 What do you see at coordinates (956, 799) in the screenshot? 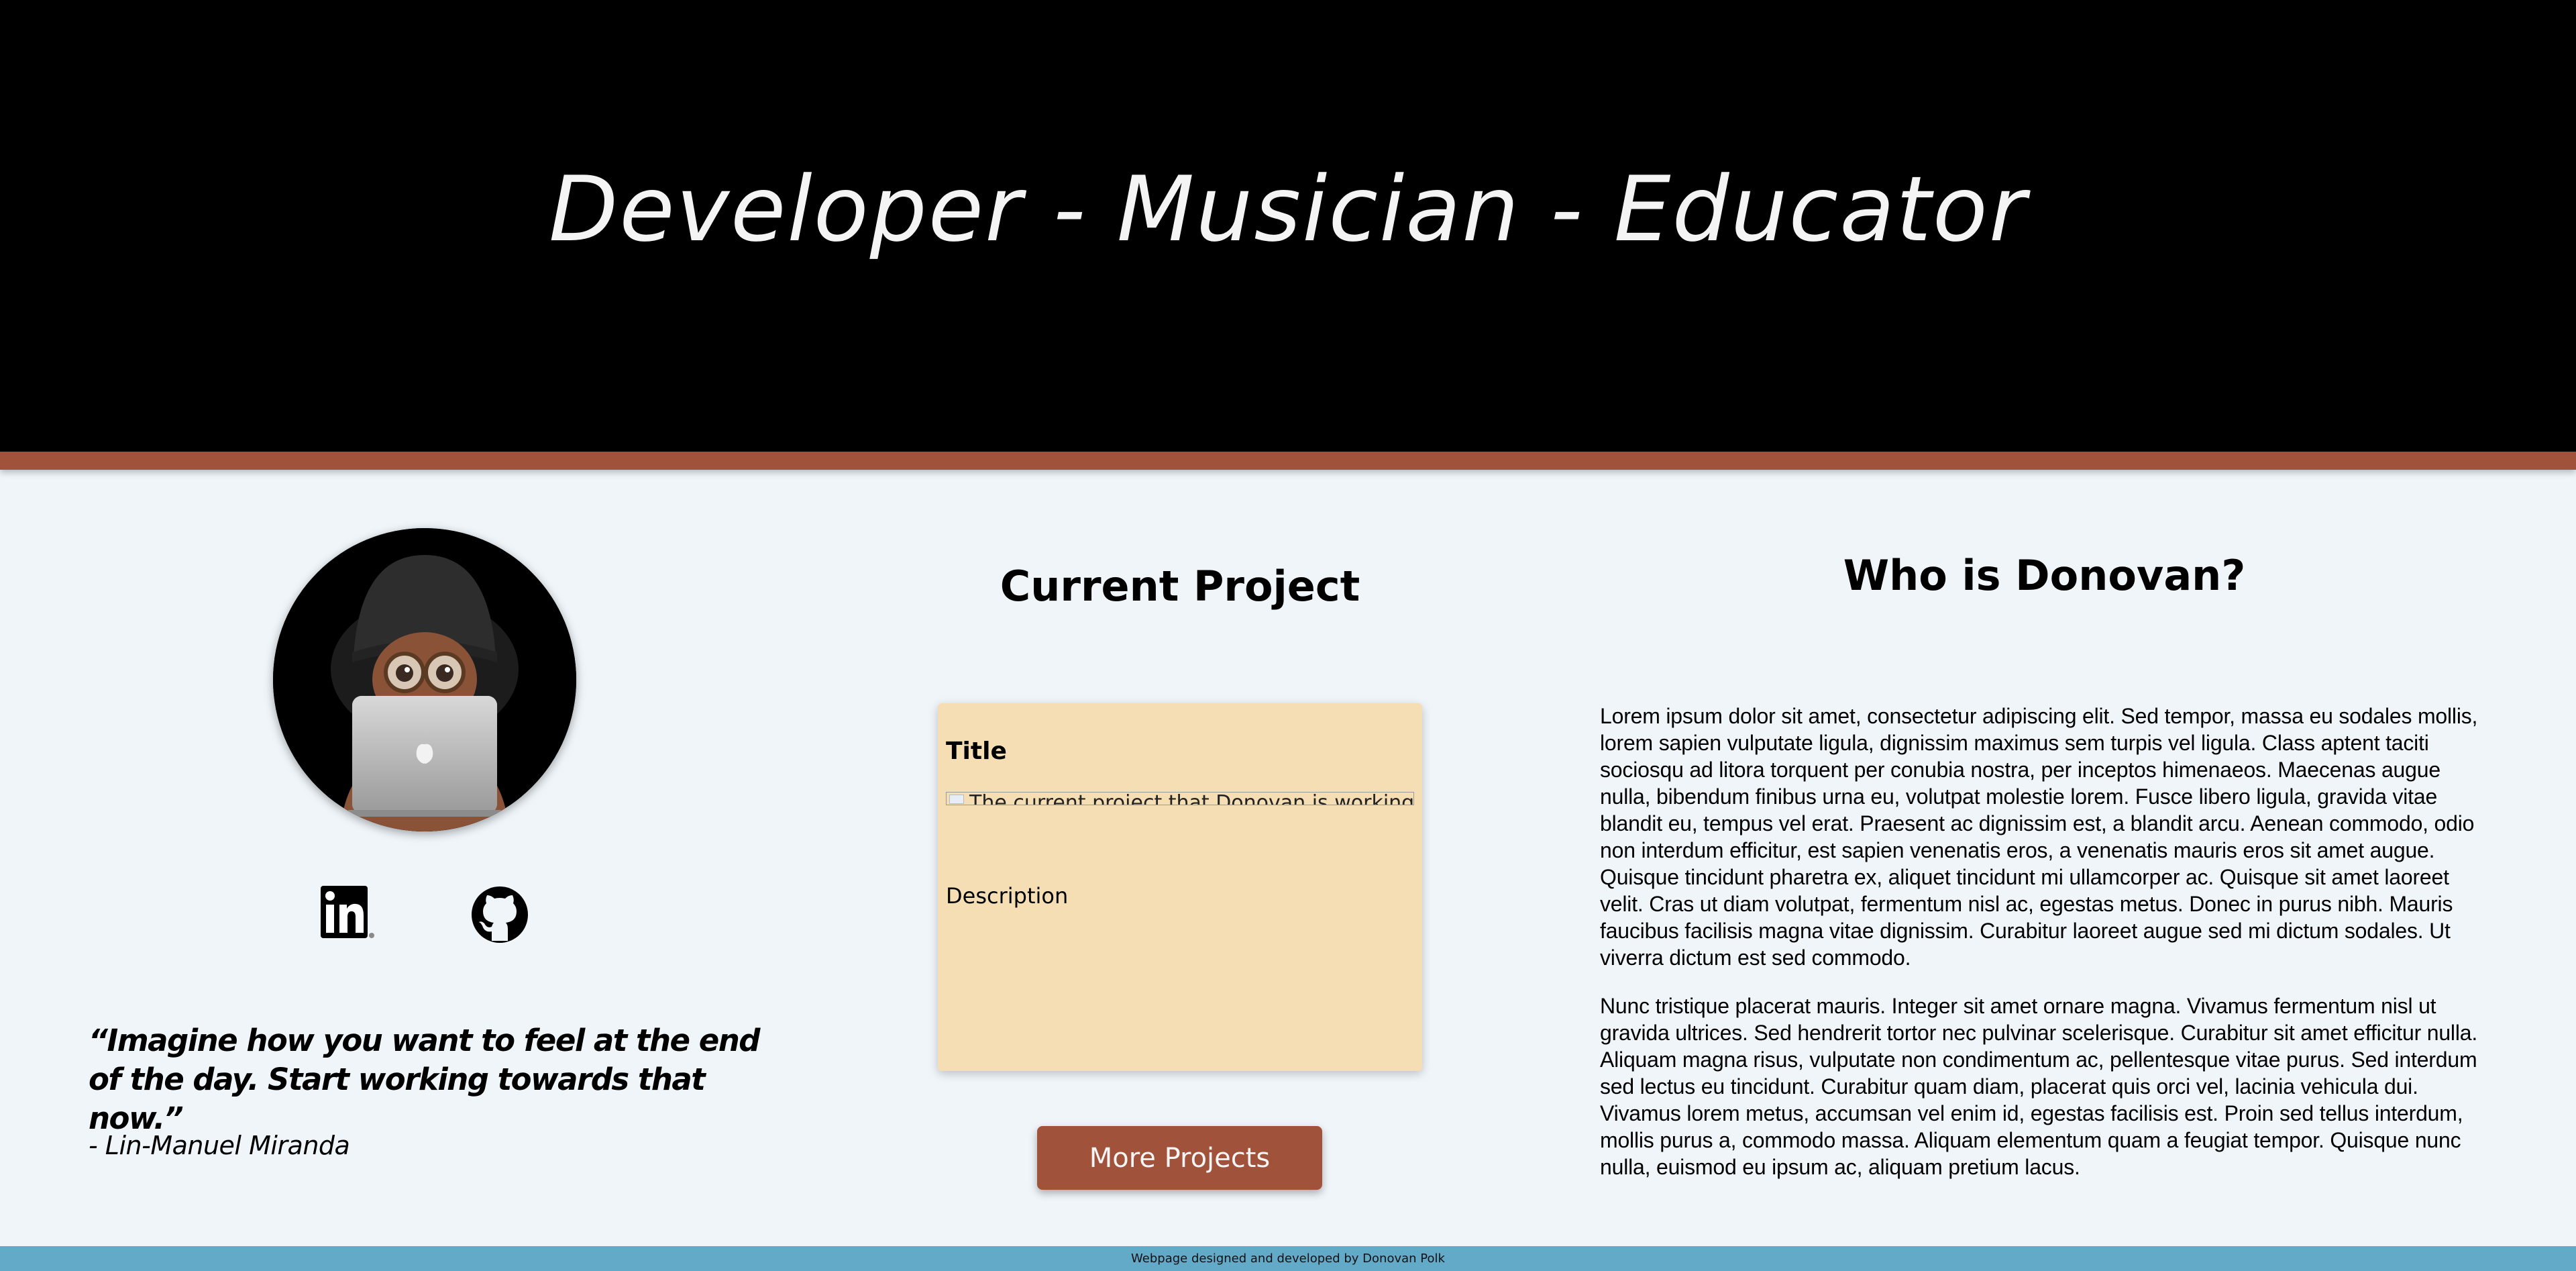
I see `broken-image-icon` at bounding box center [956, 799].